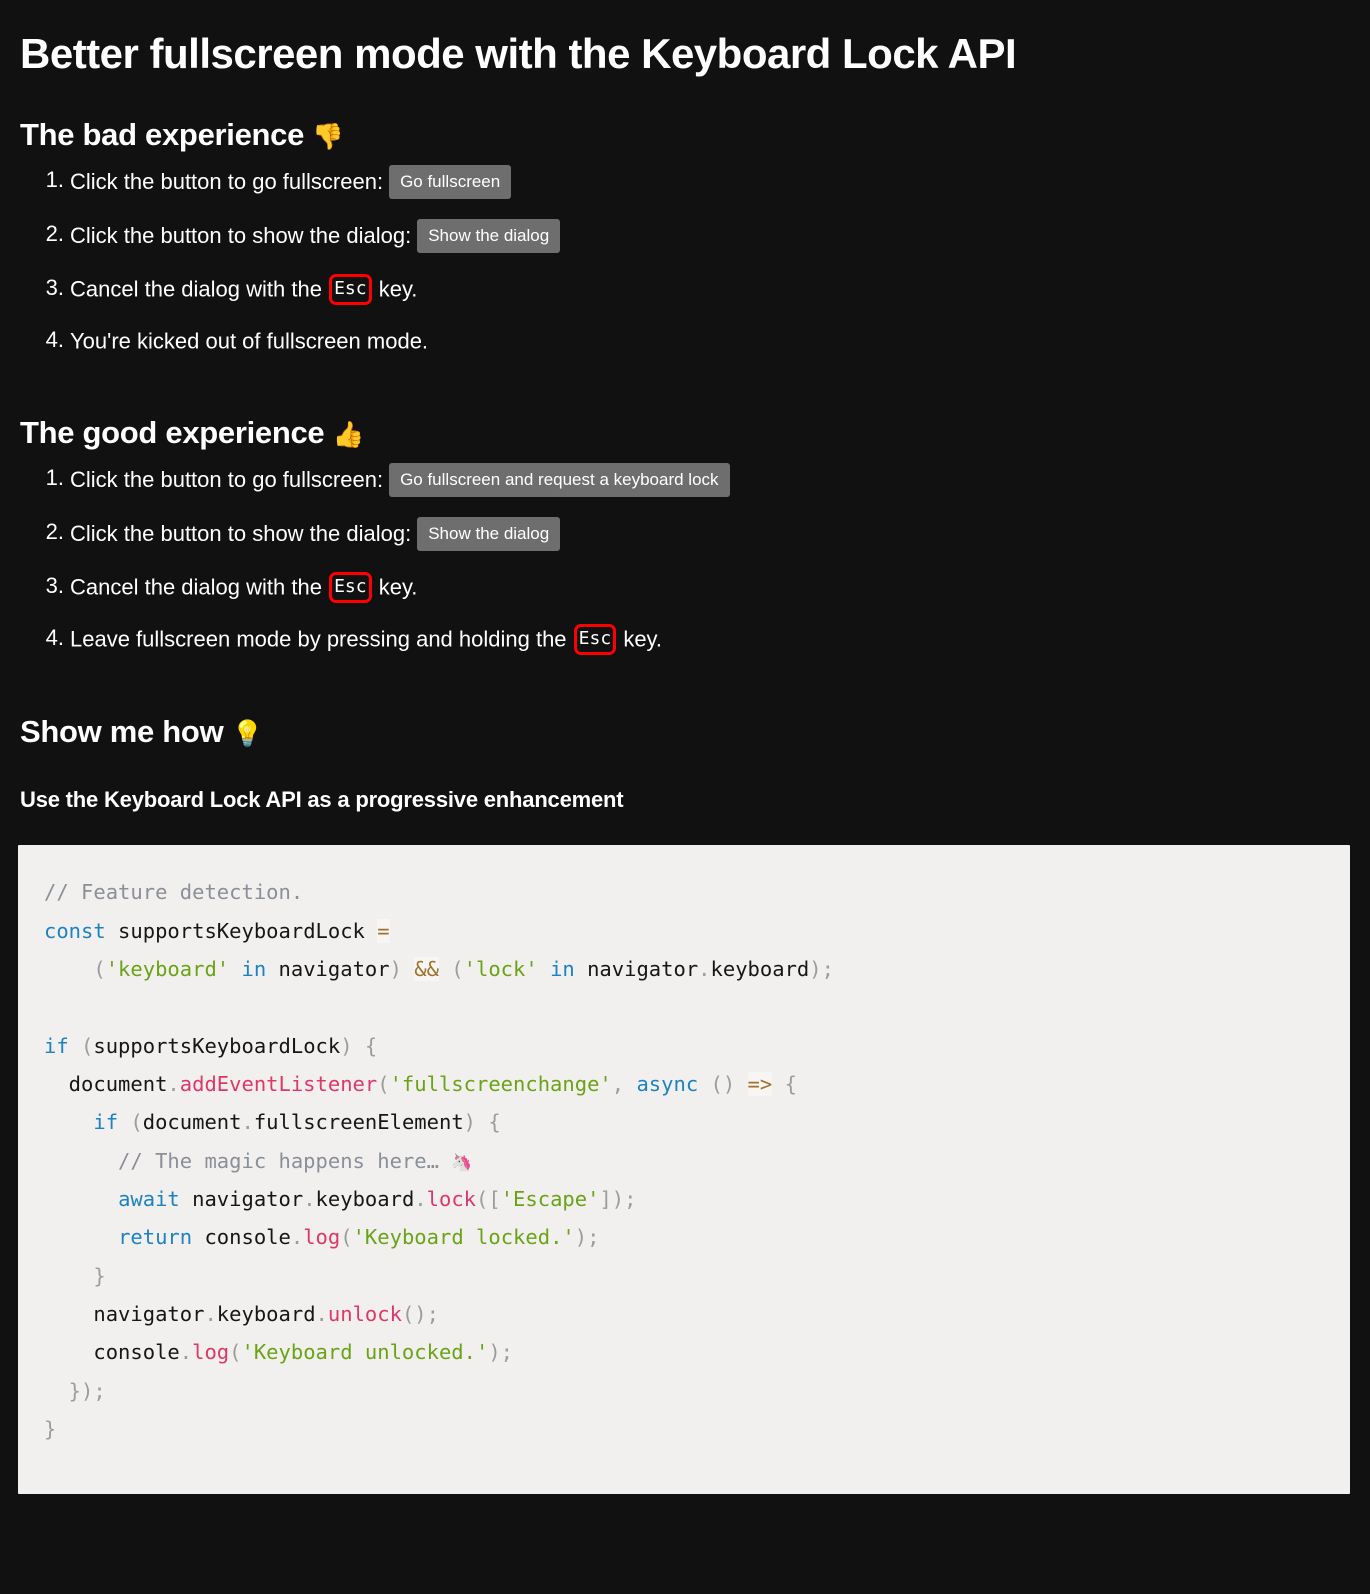 The width and height of the screenshot is (1370, 1594). Describe the element at coordinates (618, 1199) in the screenshot. I see `code-token: ]);` at that location.